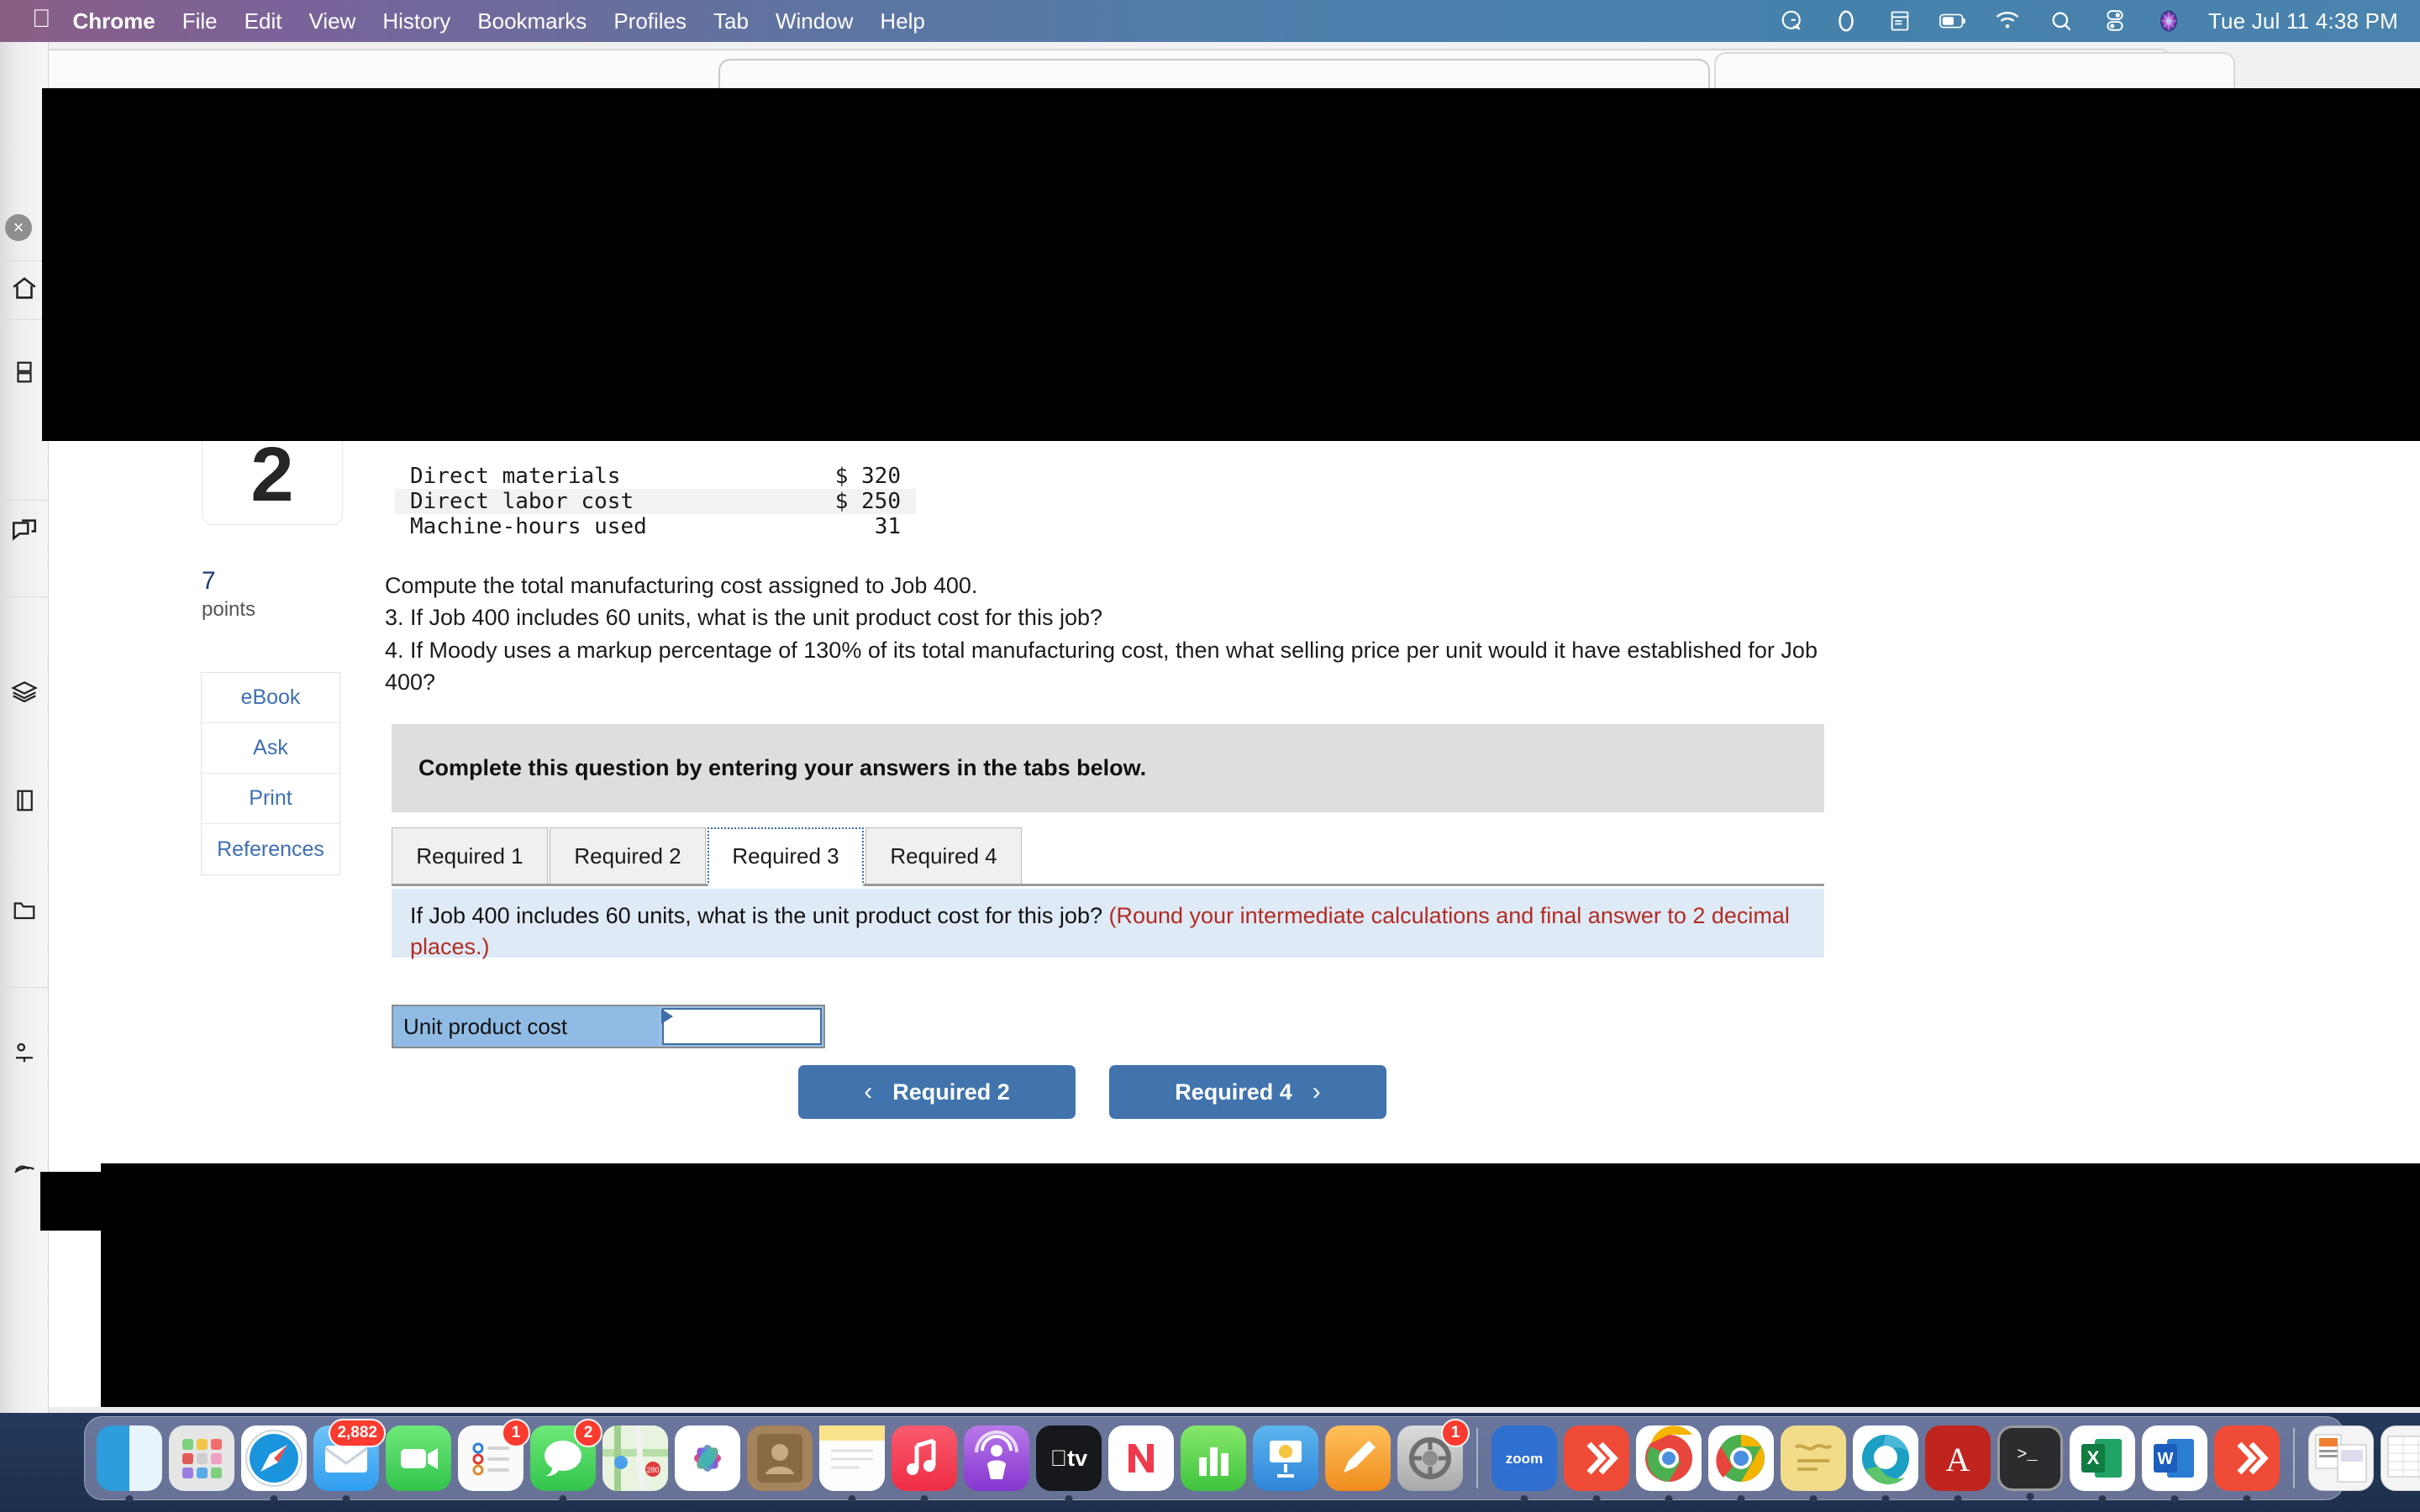 The height and width of the screenshot is (1512, 2420). What do you see at coordinates (2093, 1457) in the screenshot?
I see `svg-text: X` at bounding box center [2093, 1457].